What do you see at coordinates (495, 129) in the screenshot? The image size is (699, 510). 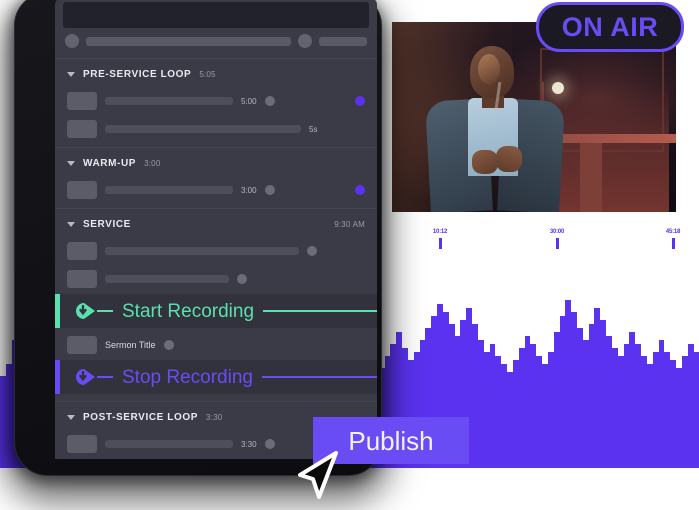 I see `speaker-figure` at bounding box center [495, 129].